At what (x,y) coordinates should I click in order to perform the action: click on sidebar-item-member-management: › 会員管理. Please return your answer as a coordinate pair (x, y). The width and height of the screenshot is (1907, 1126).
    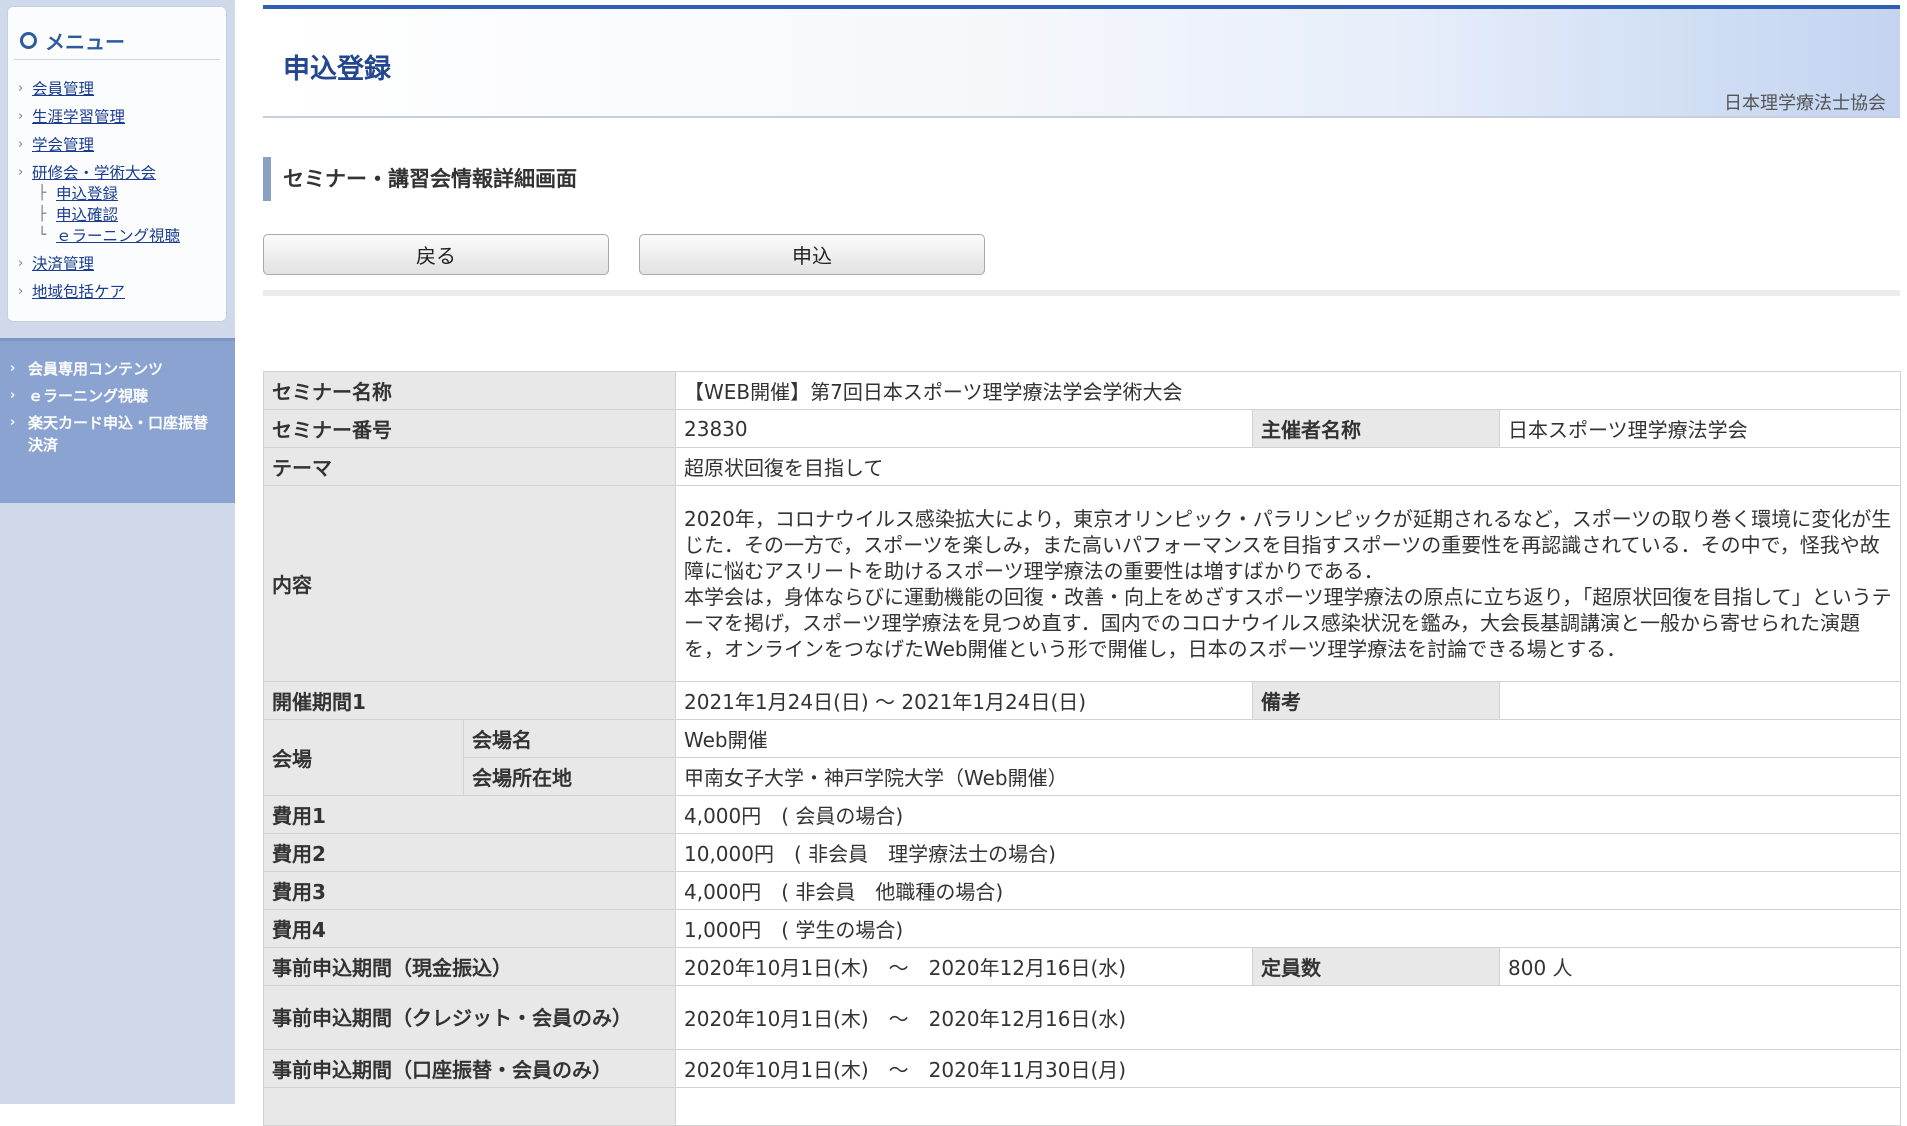
    Looking at the image, I should click on (56, 88).